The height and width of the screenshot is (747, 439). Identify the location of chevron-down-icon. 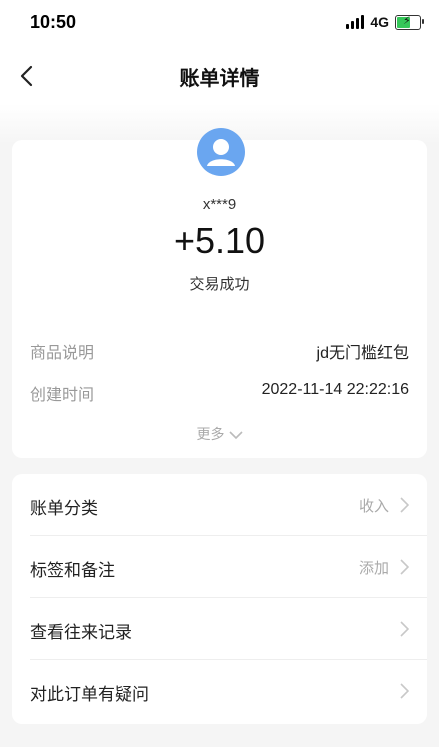
(235, 435).